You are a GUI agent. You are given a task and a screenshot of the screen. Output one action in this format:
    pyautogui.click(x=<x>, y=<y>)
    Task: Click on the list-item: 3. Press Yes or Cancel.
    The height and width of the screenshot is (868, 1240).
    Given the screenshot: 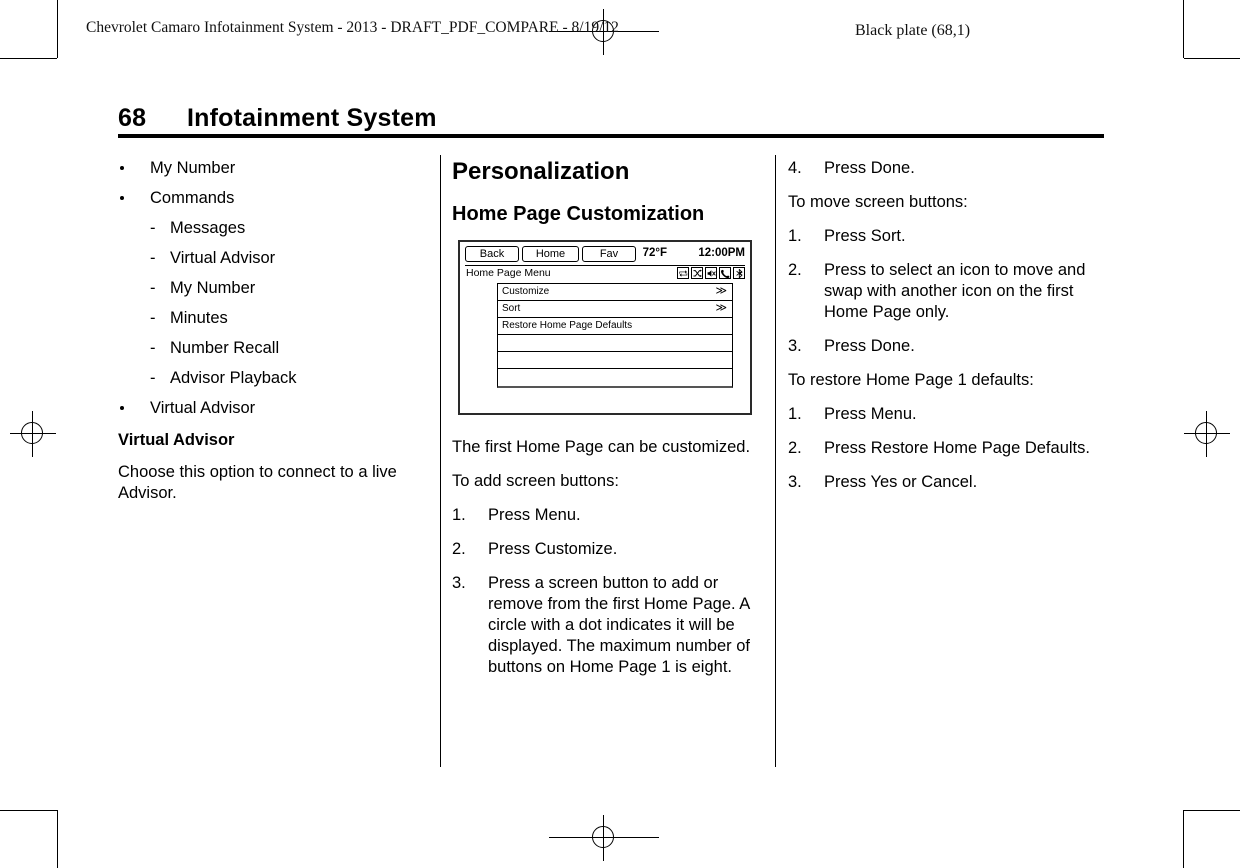 What is the action you would take?
    pyautogui.click(x=944, y=482)
    